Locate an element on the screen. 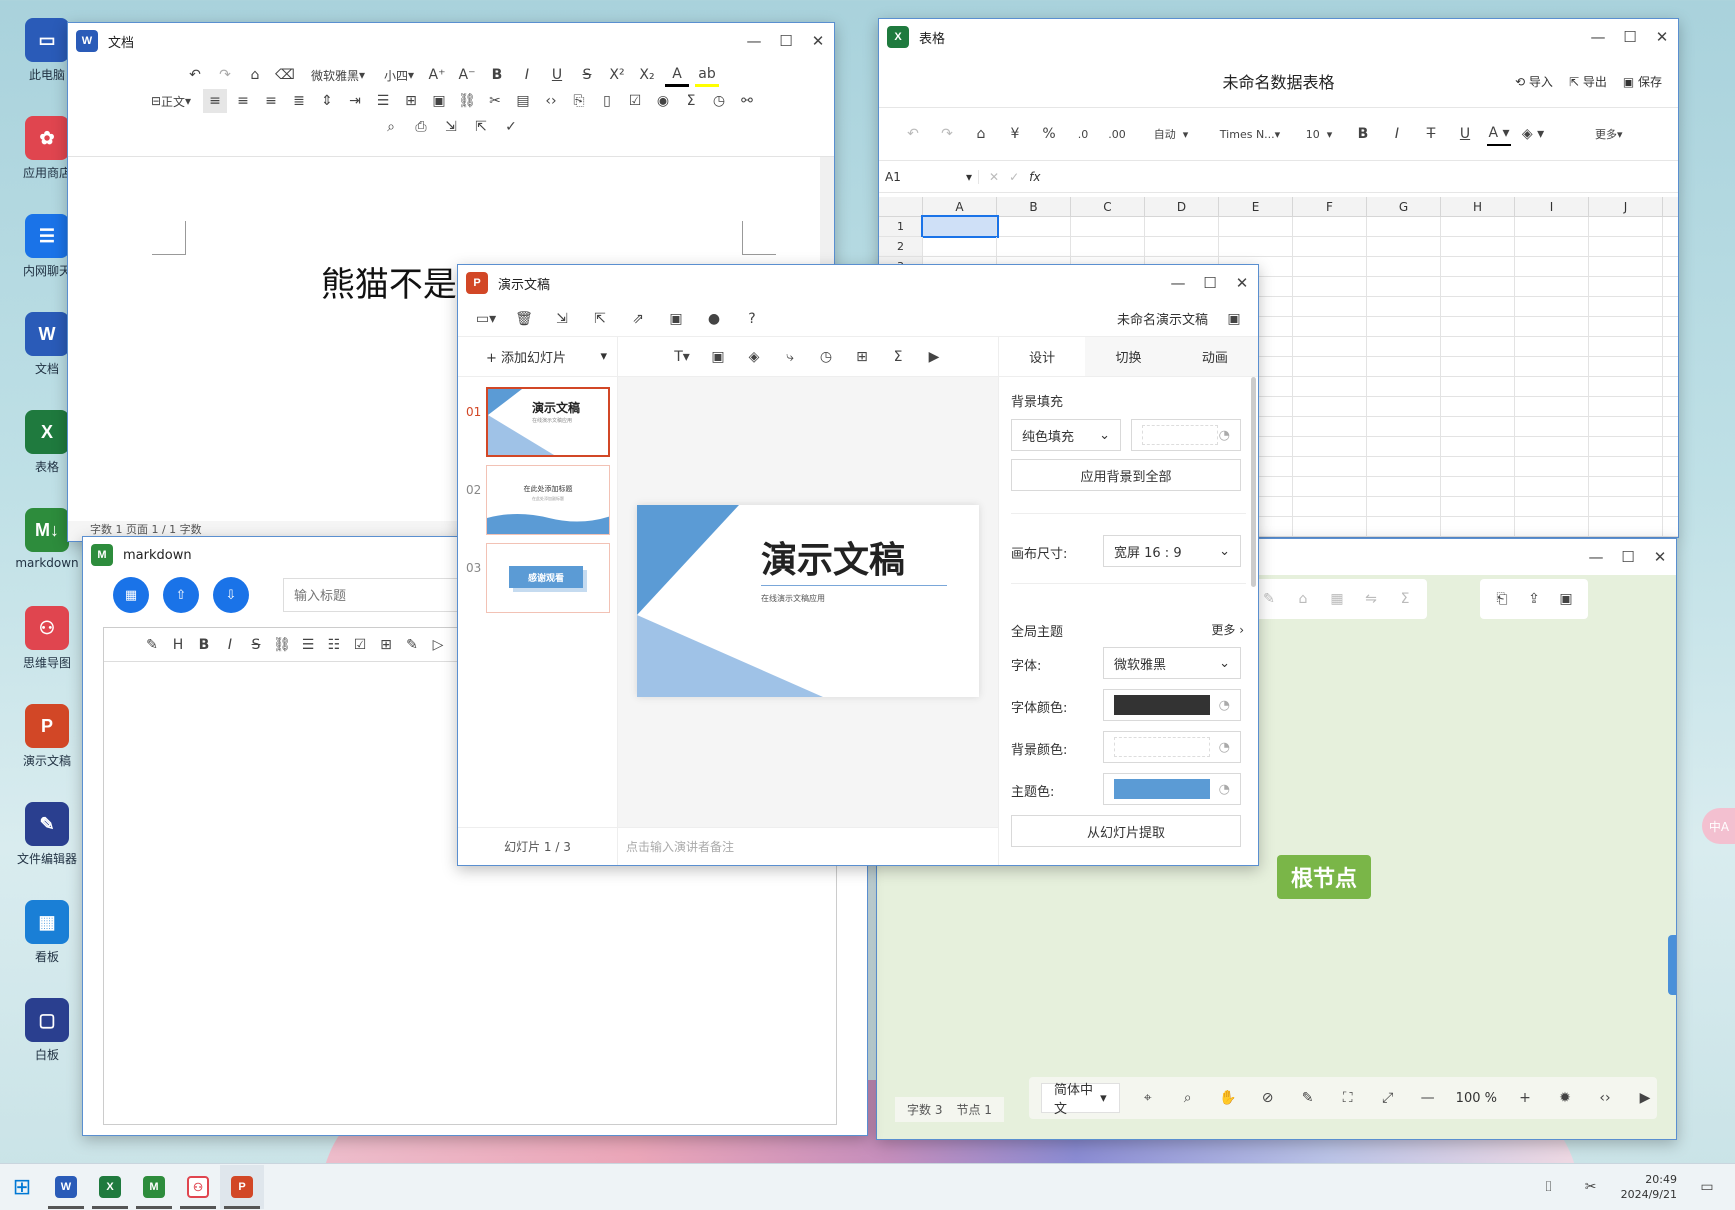 The width and height of the screenshot is (1735, 1210). italic-icon: I is located at coordinates (230, 645).